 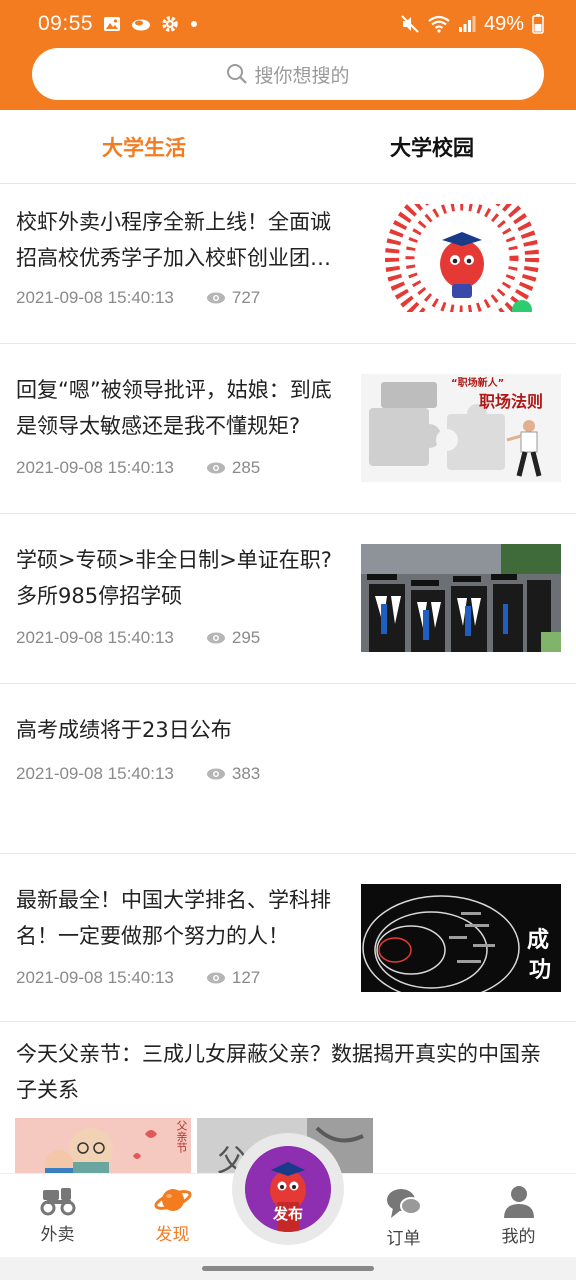 I want to click on view-count: 727, so click(x=246, y=297).